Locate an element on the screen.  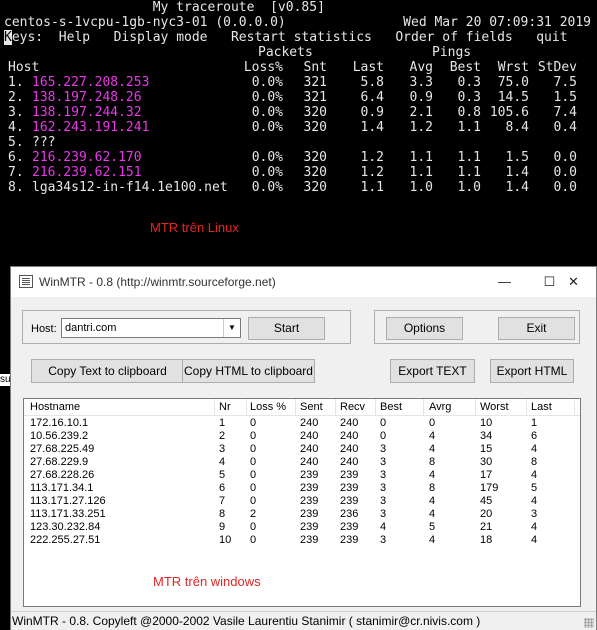
hop-host: 216.239.62.151 is located at coordinates (87, 172).